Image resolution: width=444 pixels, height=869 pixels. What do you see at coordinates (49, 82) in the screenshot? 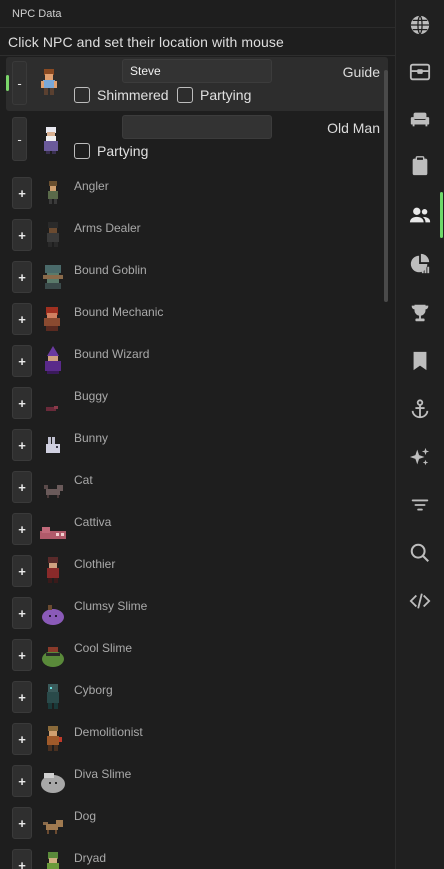
I see `guide-sprite-icon` at bounding box center [49, 82].